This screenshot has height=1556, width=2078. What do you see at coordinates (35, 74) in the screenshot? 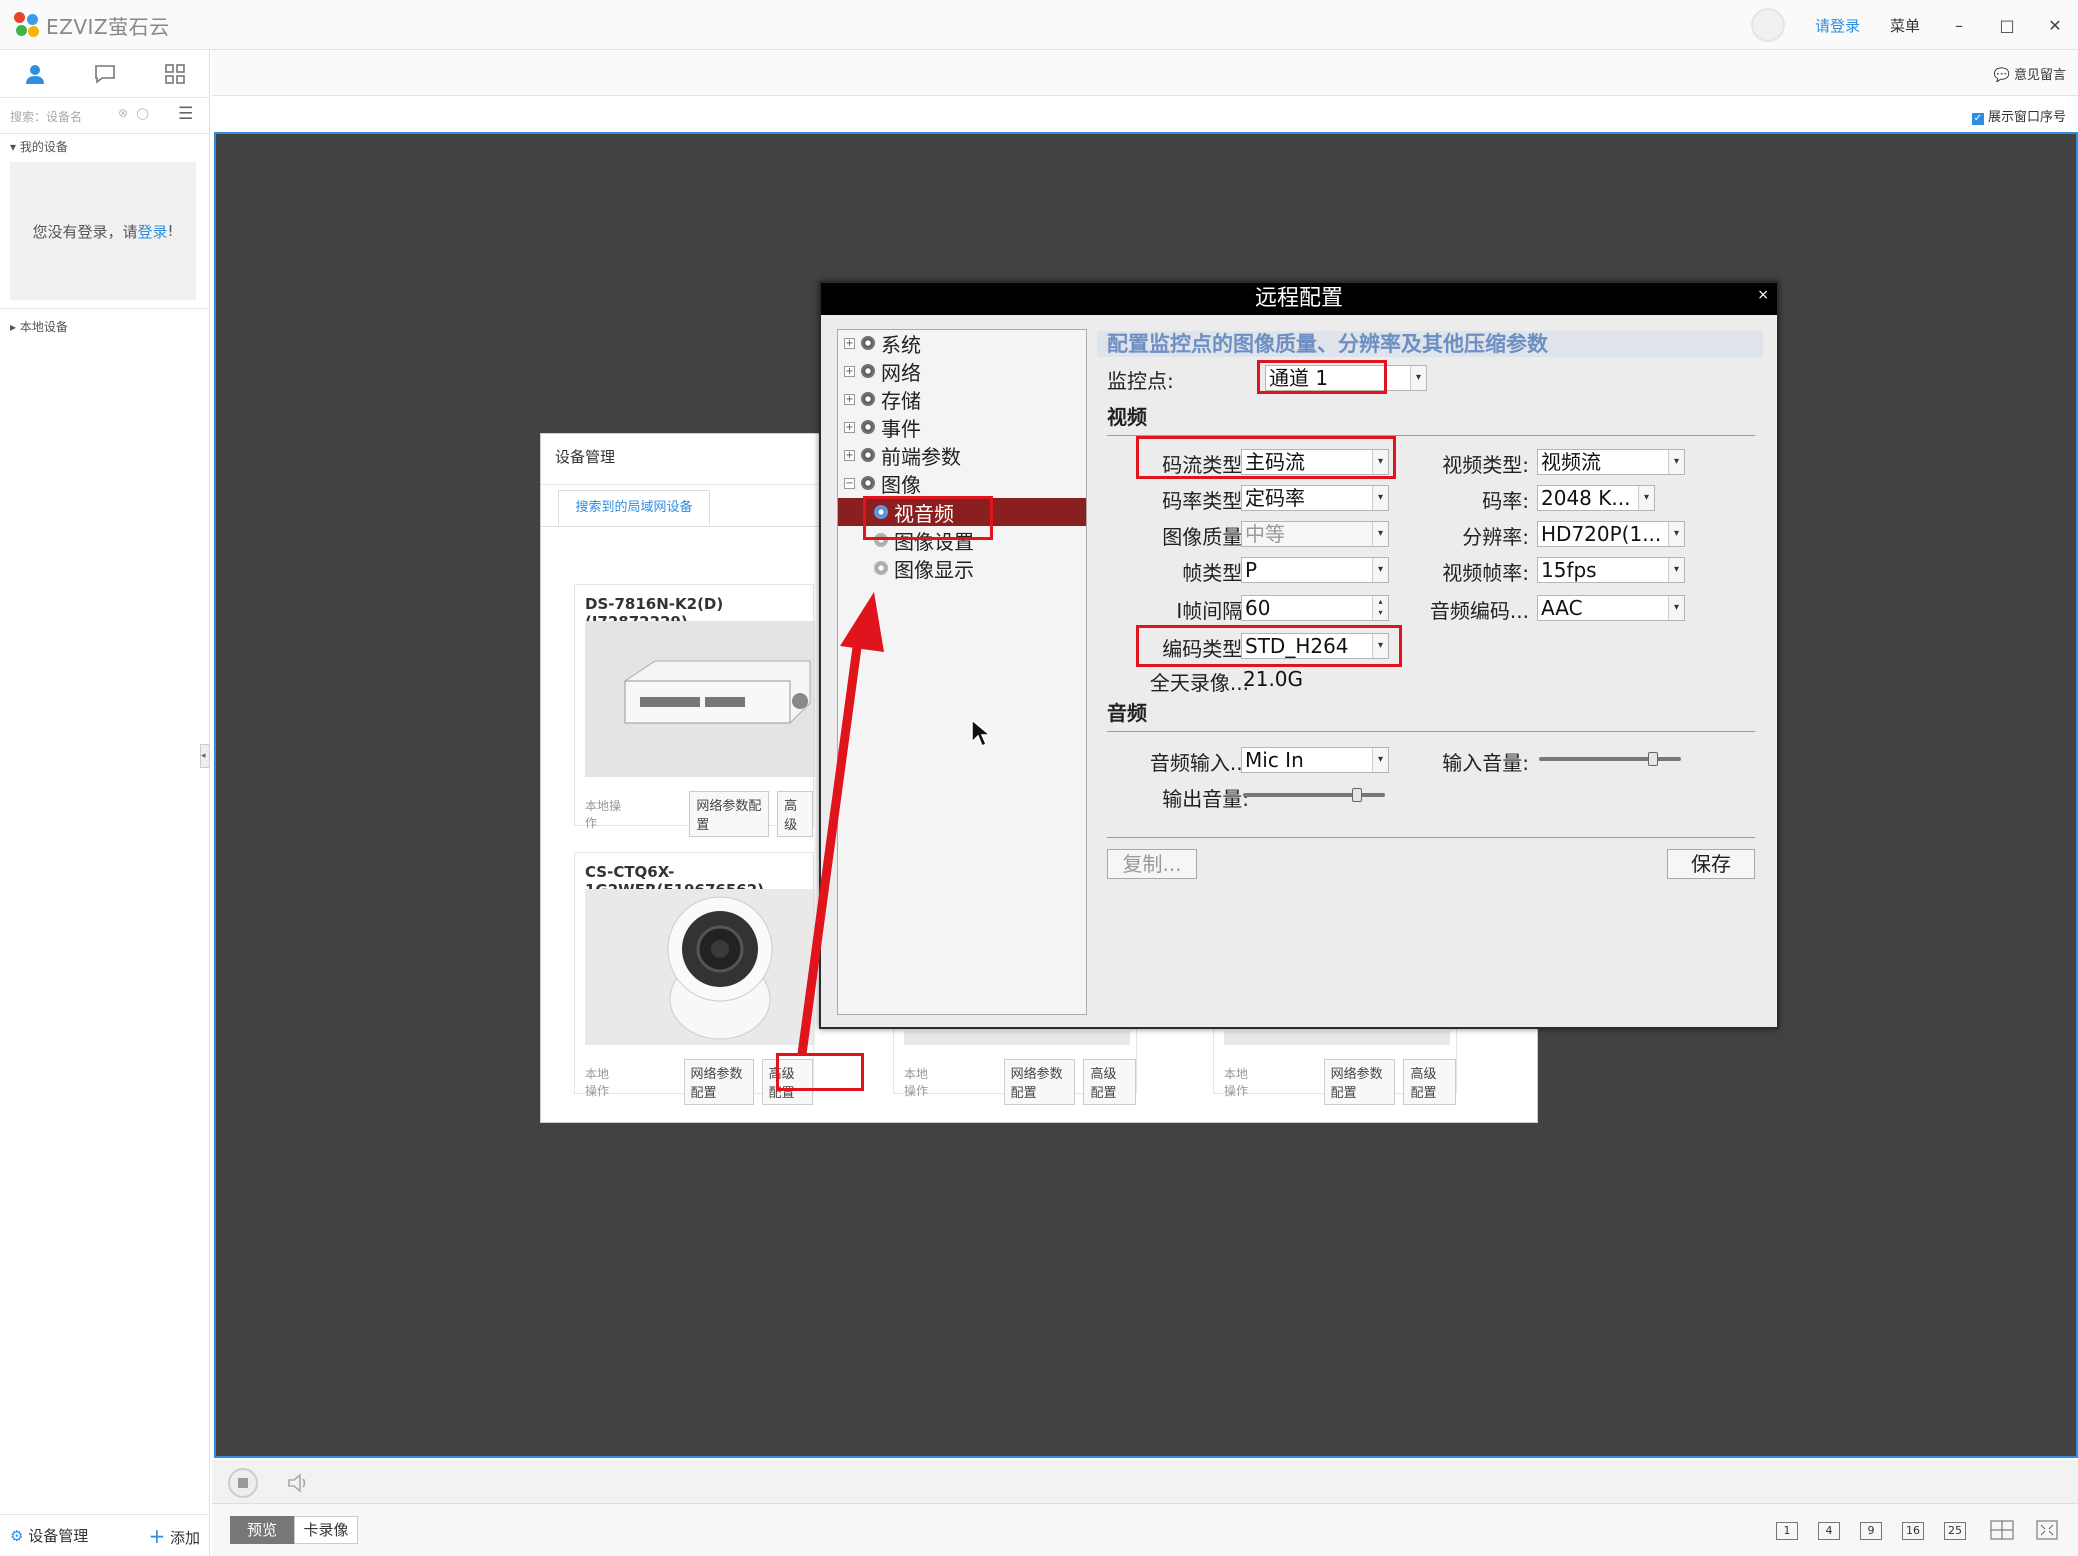
I see `user-icon` at bounding box center [35, 74].